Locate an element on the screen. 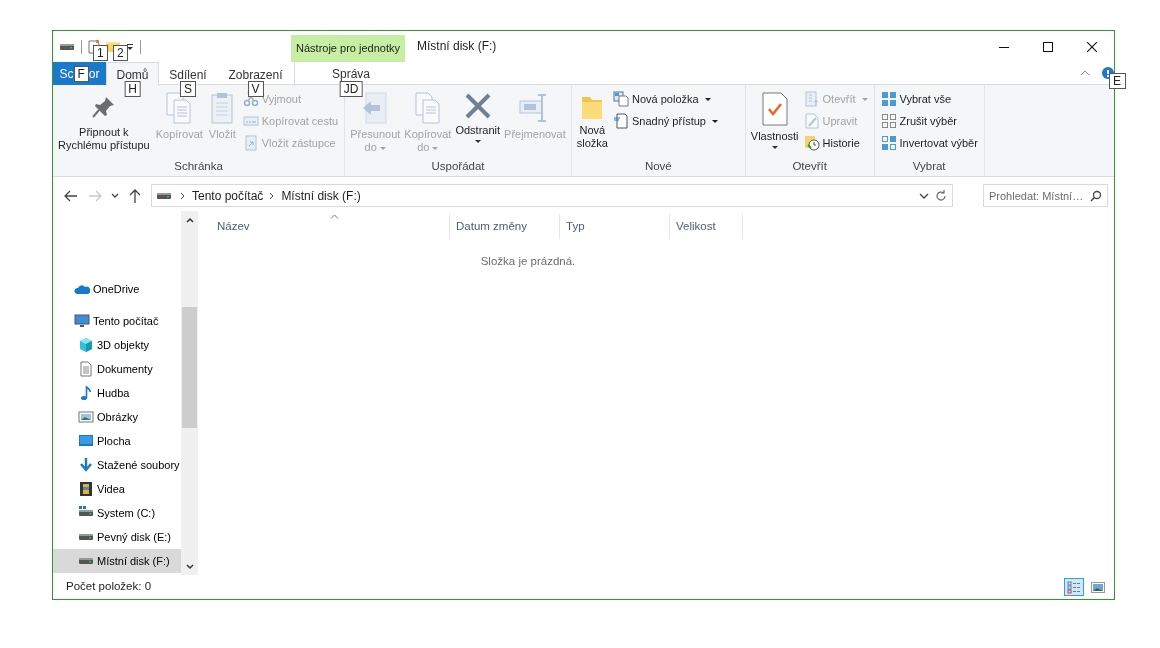  column-header: Velikost is located at coordinates (706, 226).